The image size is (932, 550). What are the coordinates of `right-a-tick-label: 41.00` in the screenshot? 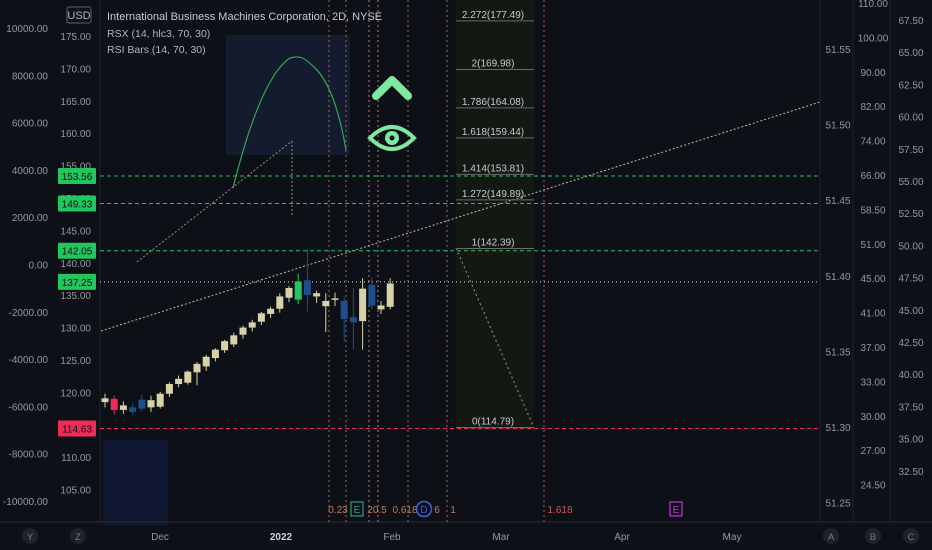 It's located at (872, 314).